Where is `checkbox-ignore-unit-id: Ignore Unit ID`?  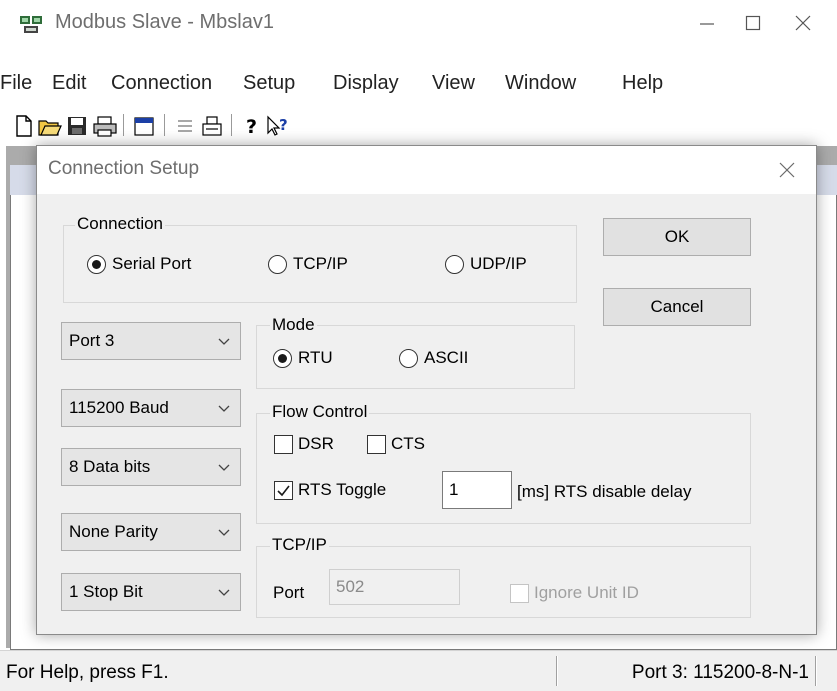
checkbox-ignore-unit-id: Ignore Unit ID is located at coordinates (574, 593).